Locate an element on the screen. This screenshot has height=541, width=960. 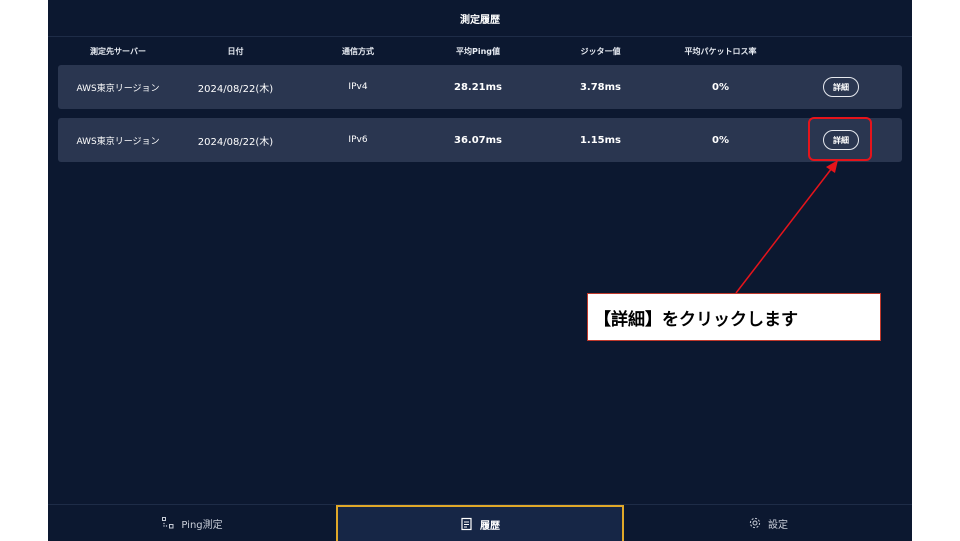
annotation-text: 【詳細】をクリックします is located at coordinates (696, 319).